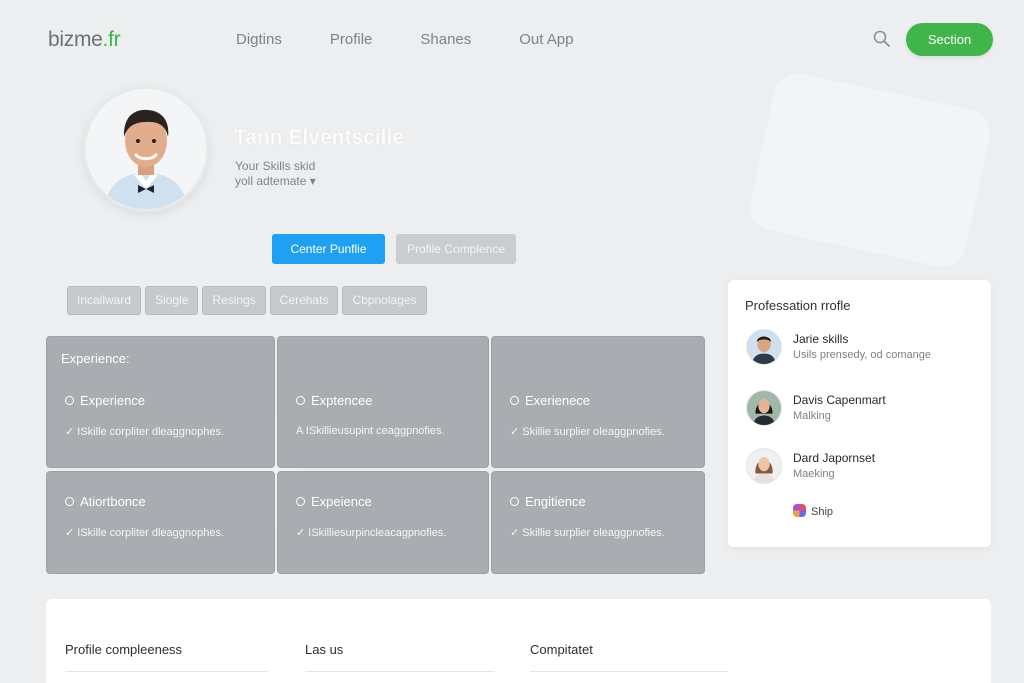 The image size is (1024, 683). What do you see at coordinates (814, 474) in the screenshot?
I see `person-role: Maeking` at bounding box center [814, 474].